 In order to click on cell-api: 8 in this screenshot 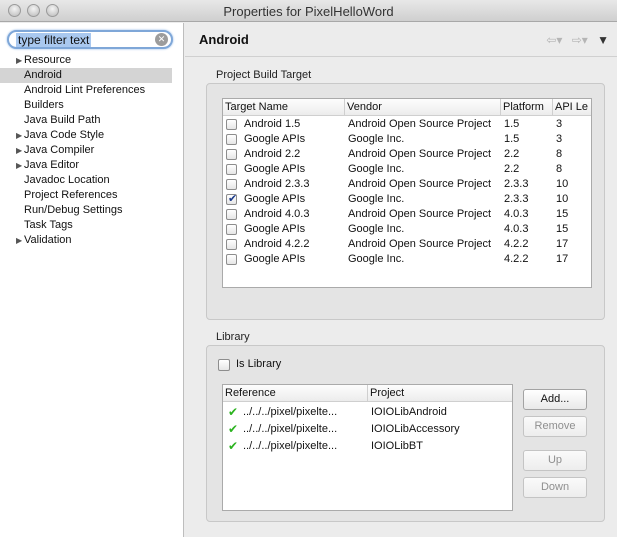, I will do `click(559, 169)`.